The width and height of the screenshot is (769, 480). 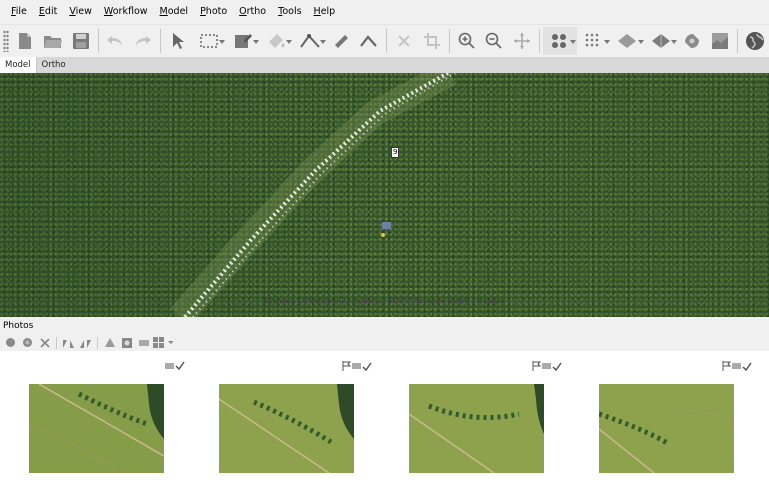 What do you see at coordinates (243, 41) in the screenshot?
I see `draw-shape-icon` at bounding box center [243, 41].